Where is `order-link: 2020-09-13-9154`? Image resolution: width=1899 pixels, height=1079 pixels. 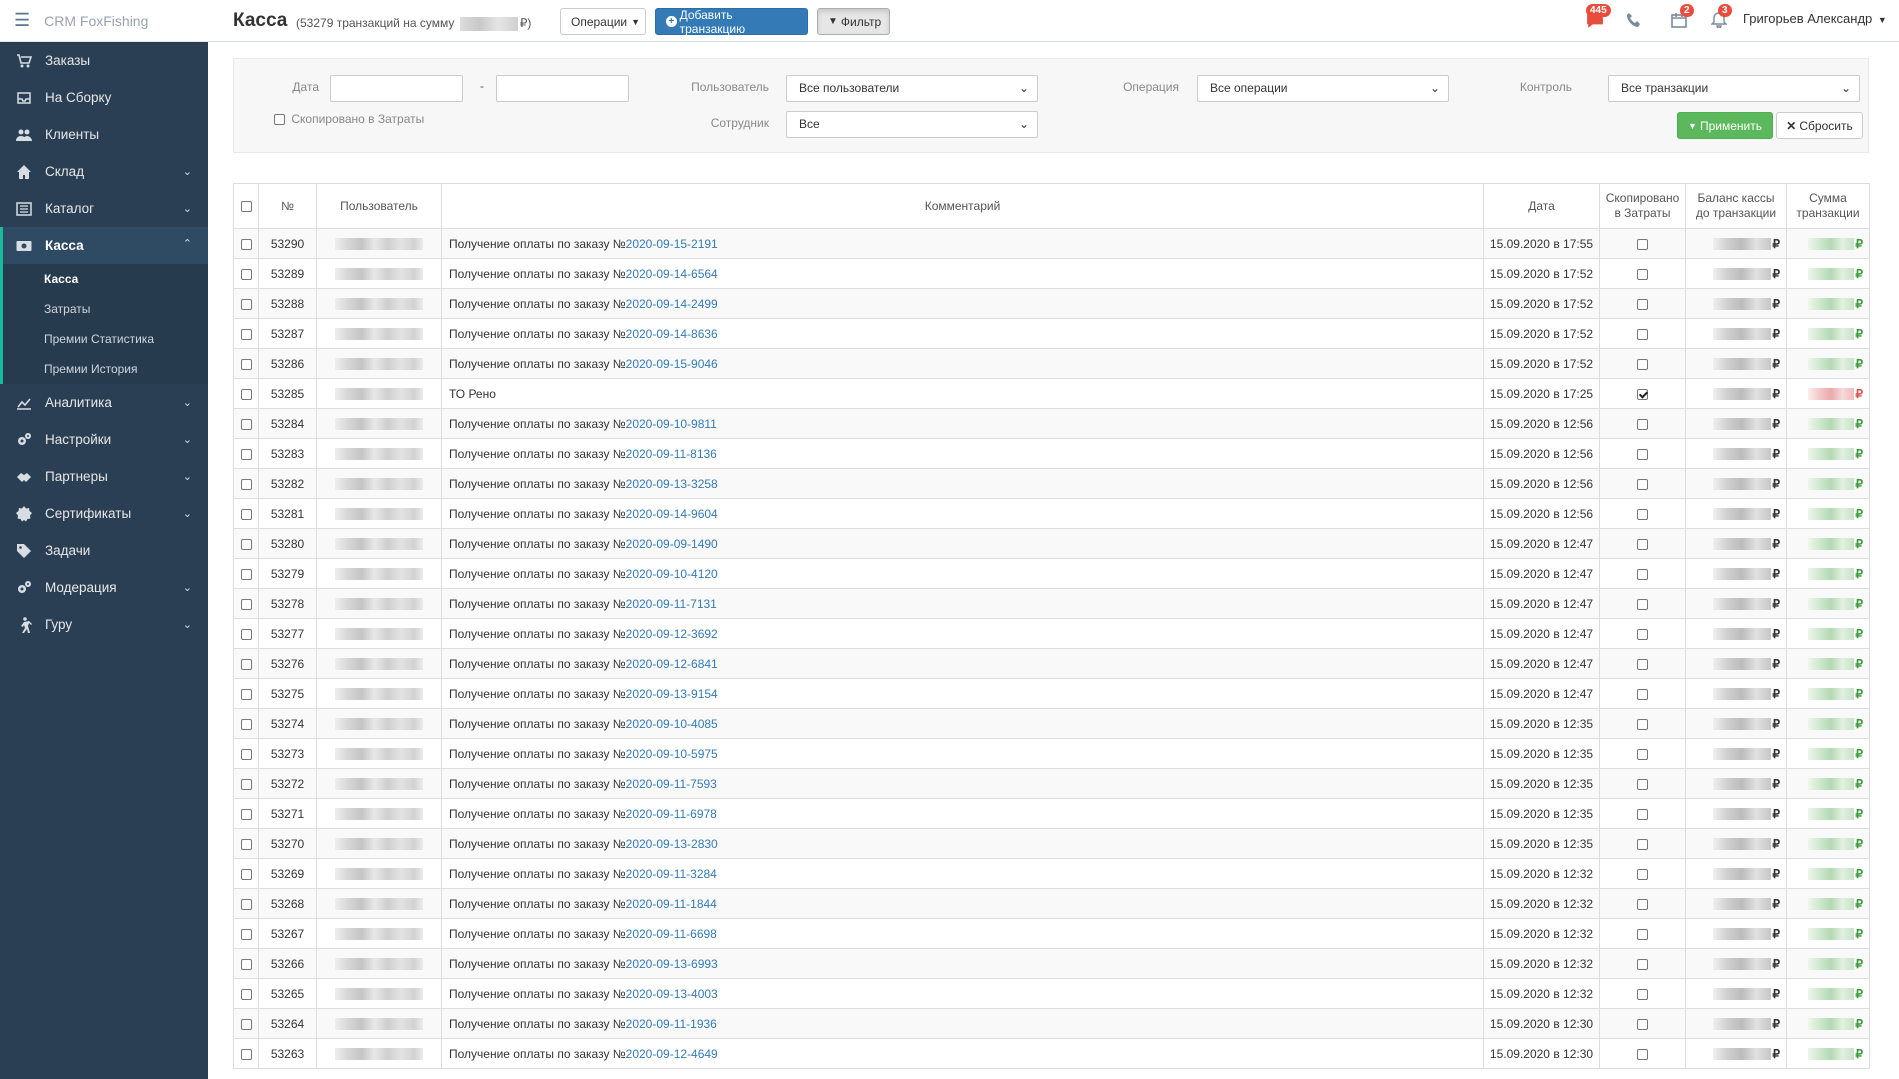 order-link: 2020-09-13-9154 is located at coordinates (672, 694).